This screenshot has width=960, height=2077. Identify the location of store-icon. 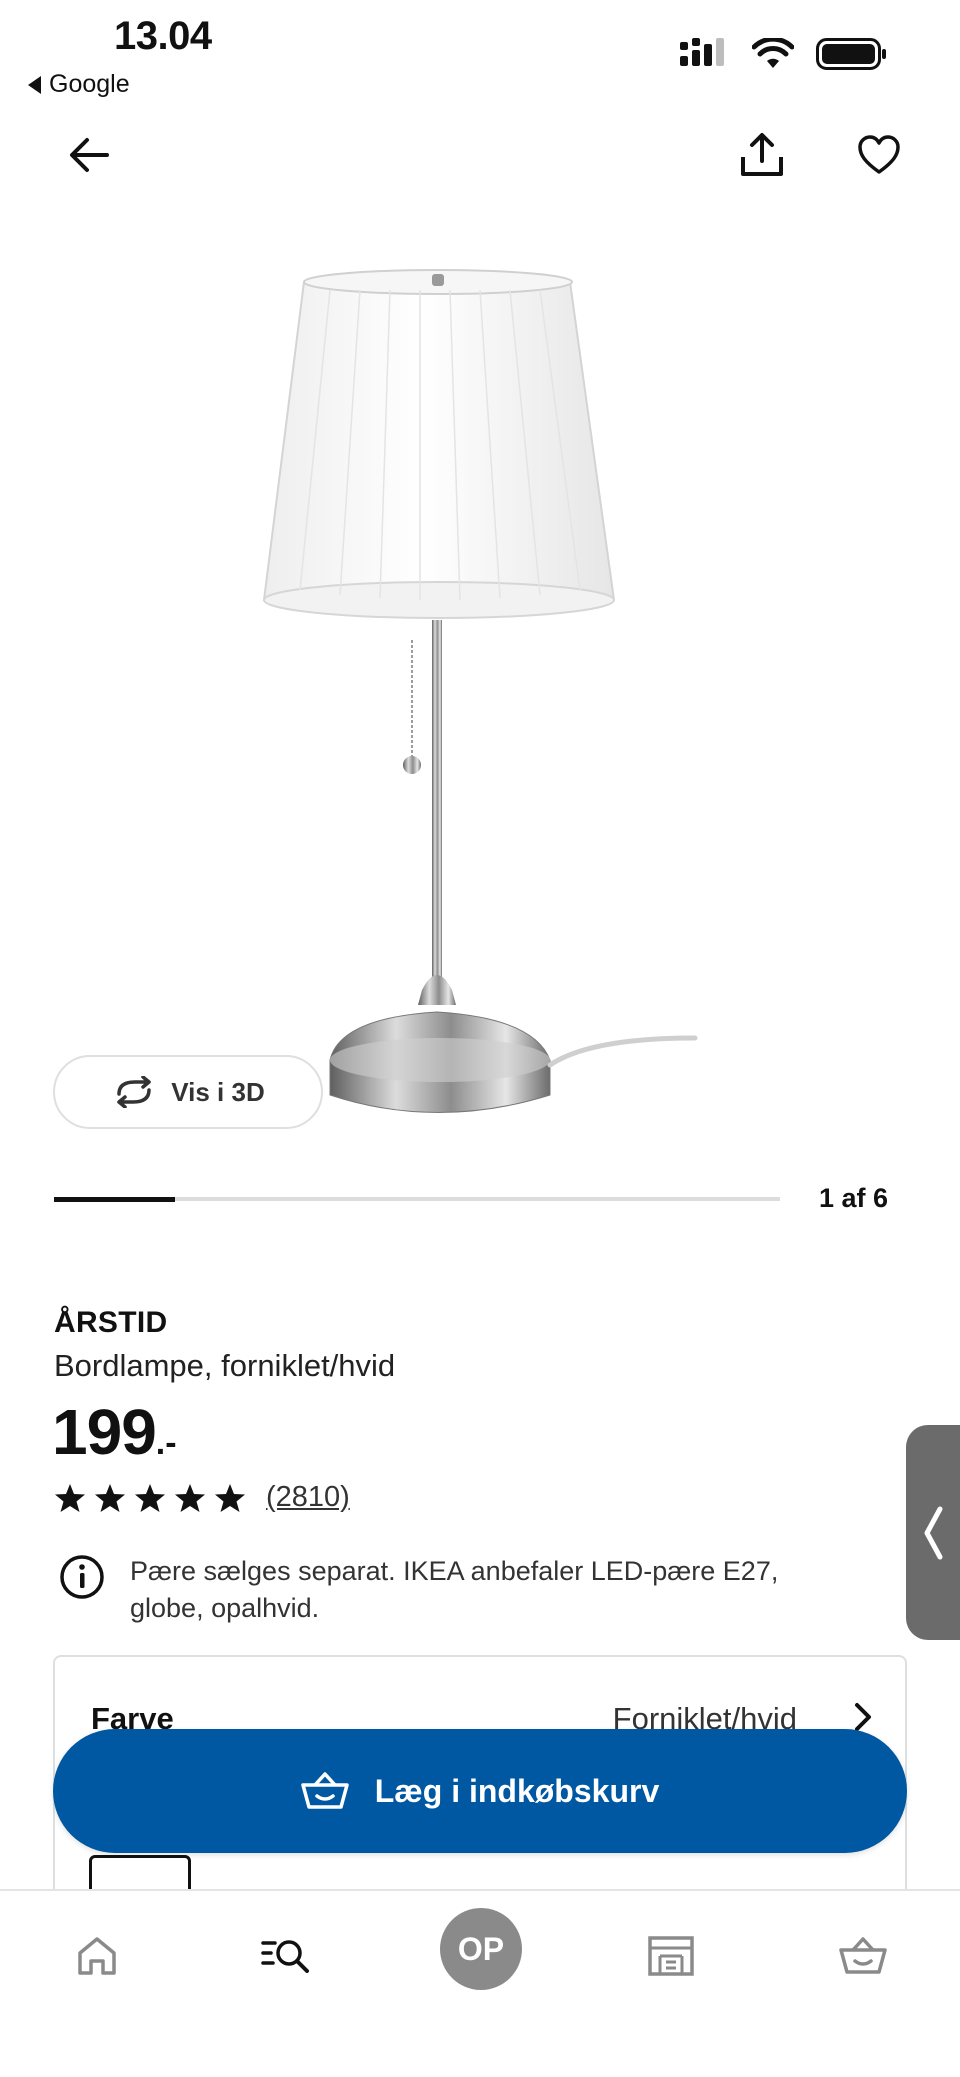
(671, 1956).